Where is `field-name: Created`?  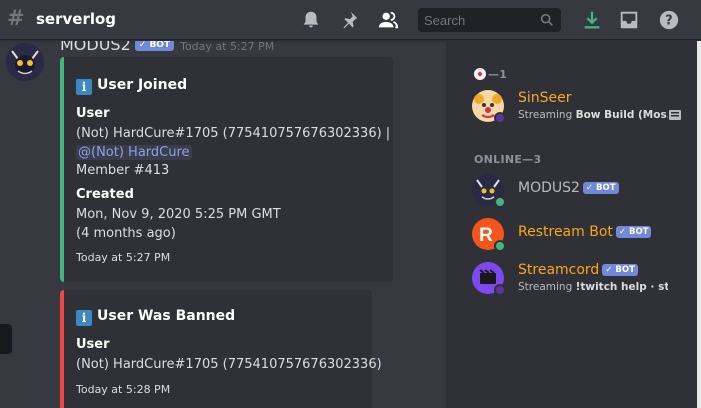 field-name: Created is located at coordinates (105, 194).